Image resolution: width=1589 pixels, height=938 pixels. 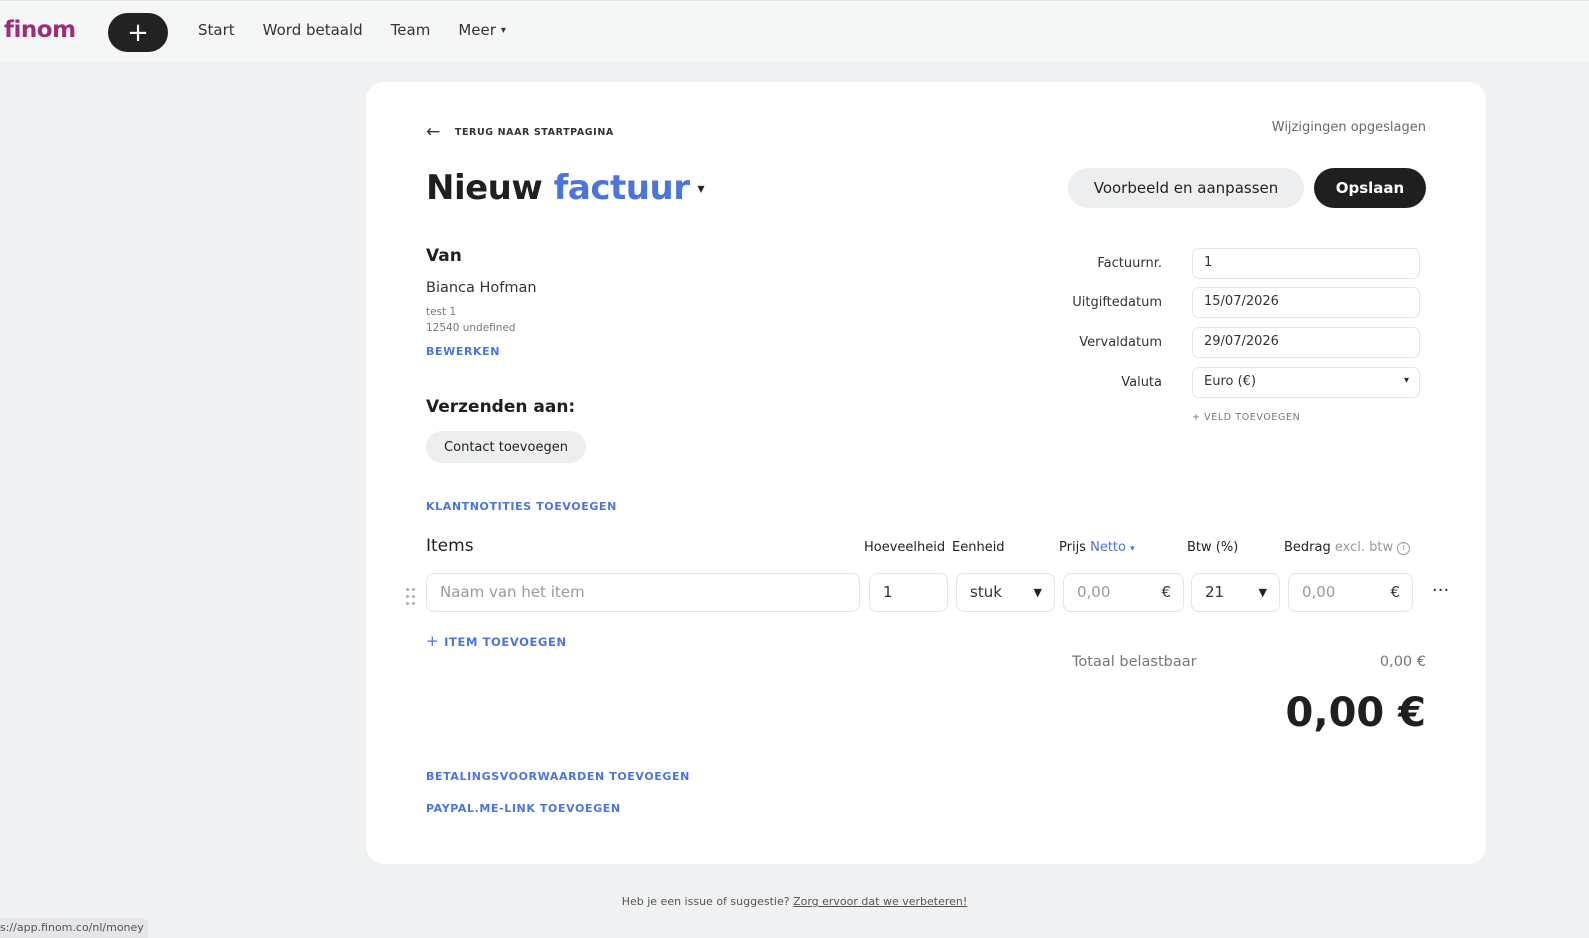 What do you see at coordinates (471, 328) in the screenshot?
I see `sender-address-line2: 12540 undefined` at bounding box center [471, 328].